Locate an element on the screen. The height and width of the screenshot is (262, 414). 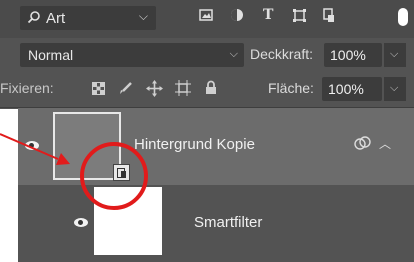
opacity-input: 100% is located at coordinates (353, 55).